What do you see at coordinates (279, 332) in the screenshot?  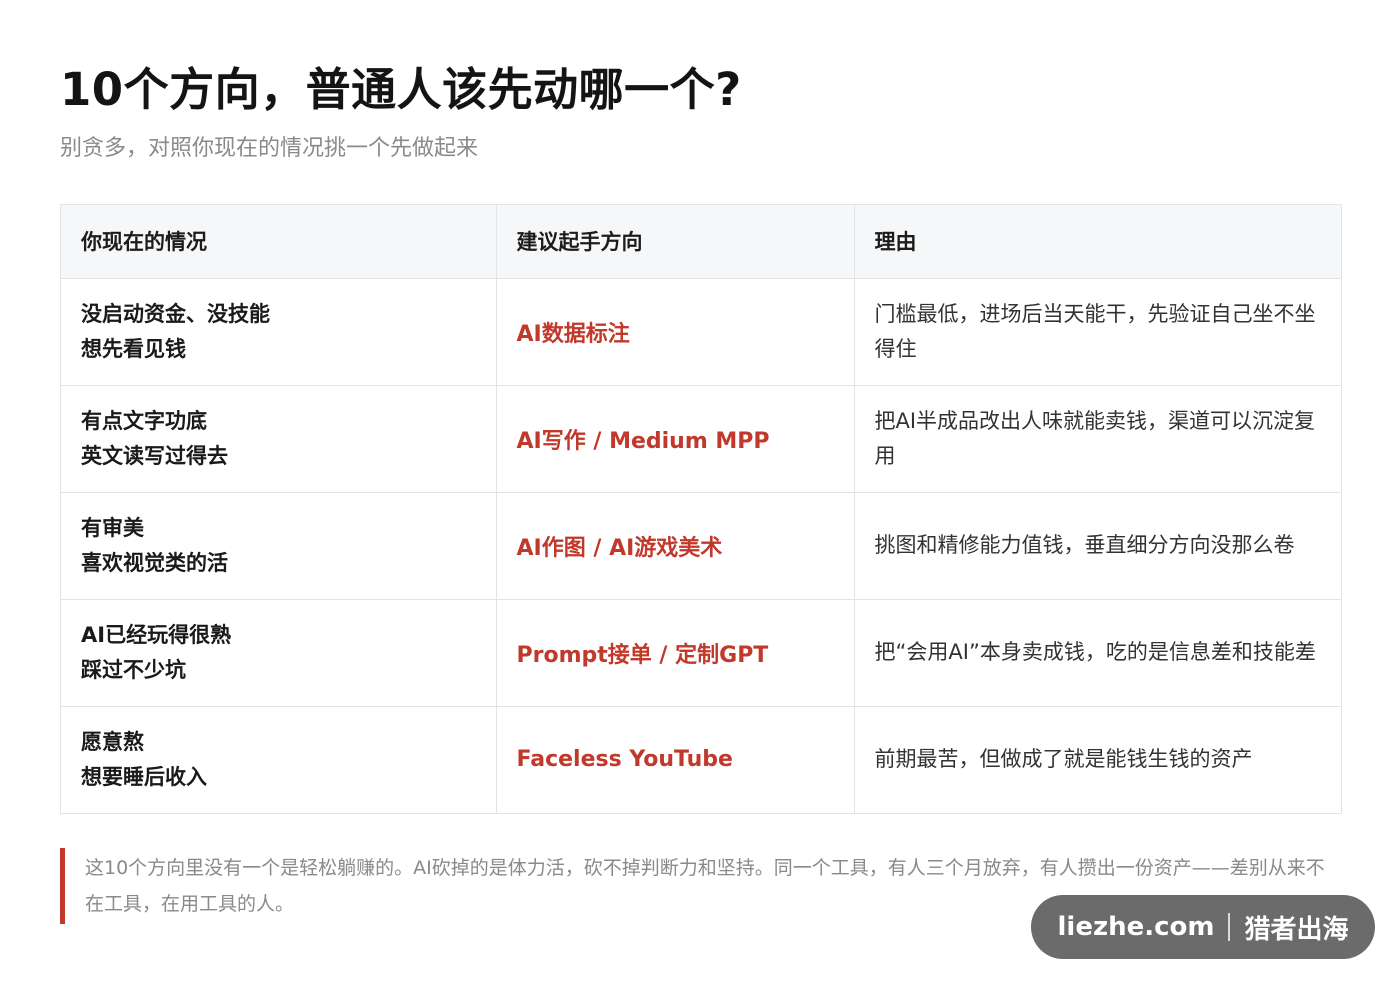 I see `situation-cell: 没启动资金、没技能 想先看见钱` at bounding box center [279, 332].